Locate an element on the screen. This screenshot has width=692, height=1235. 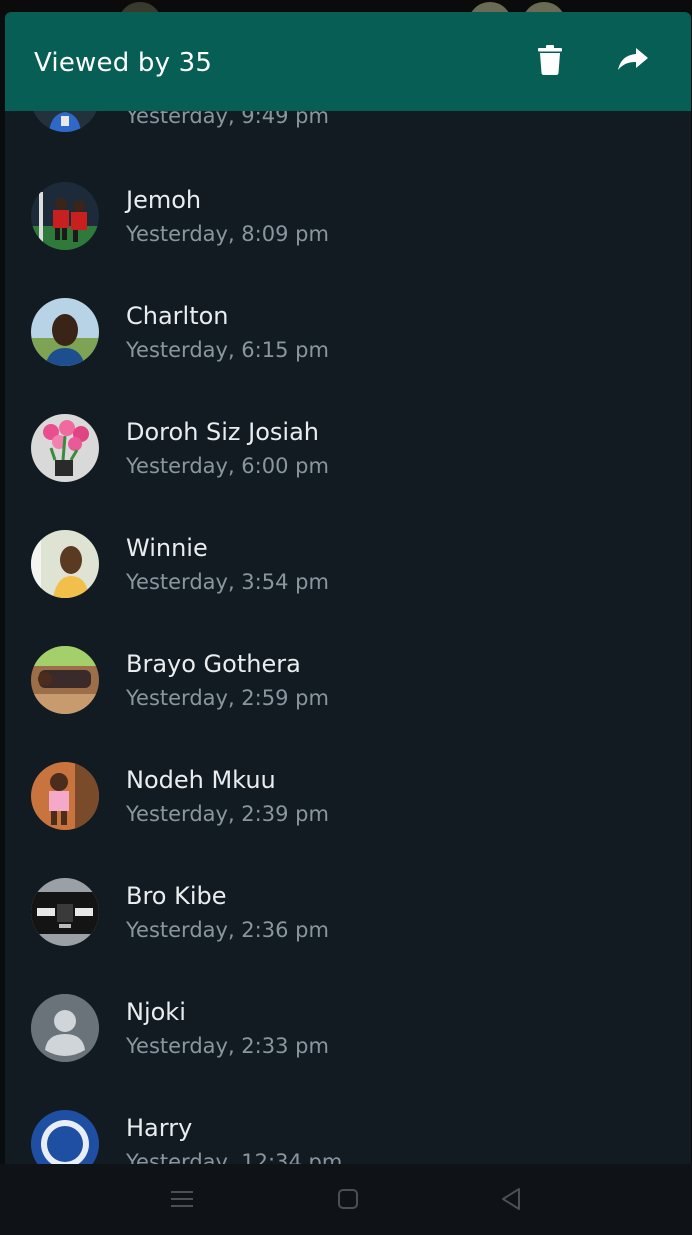
viewer-name: Jemoh is located at coordinates (164, 200).